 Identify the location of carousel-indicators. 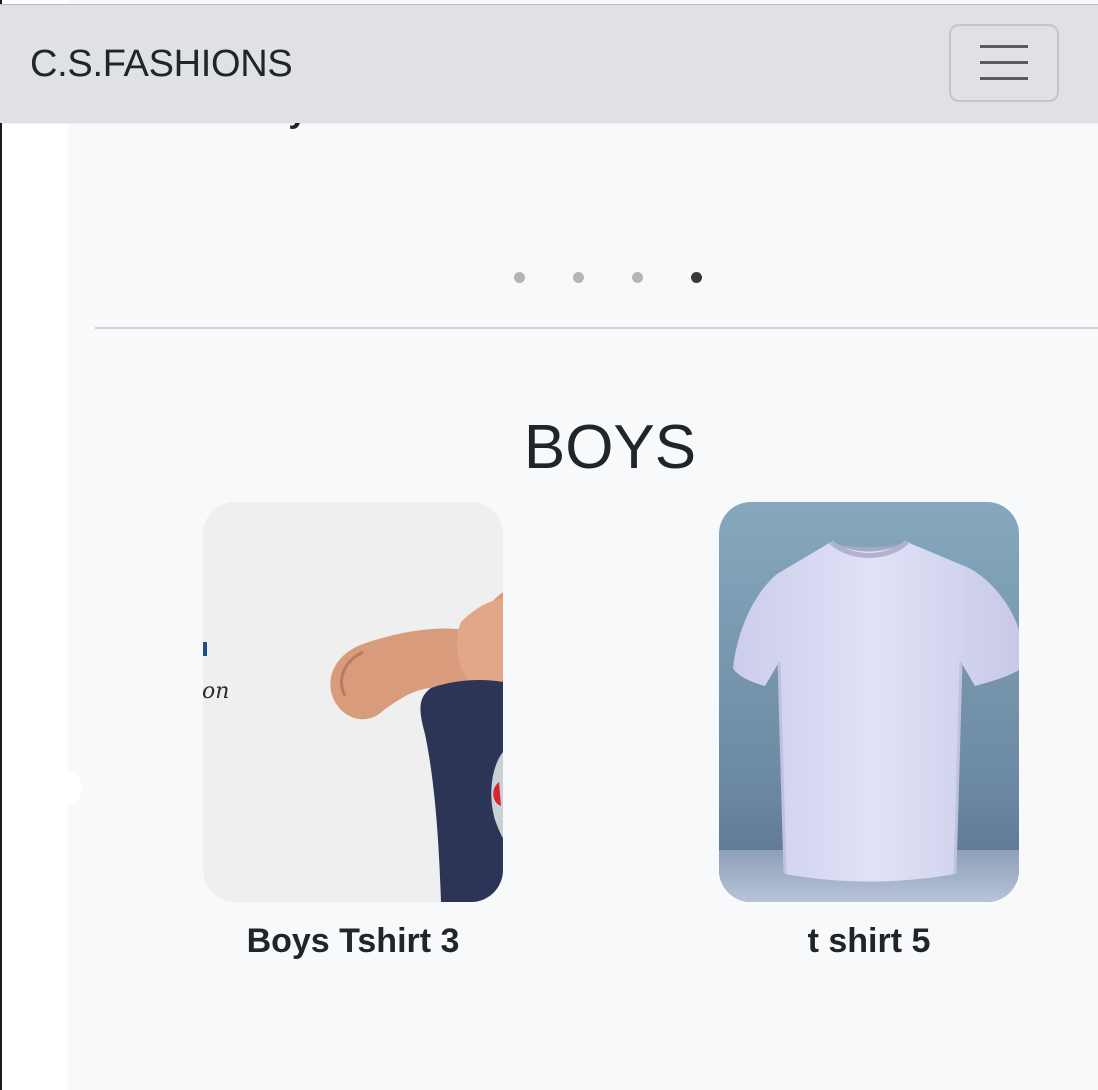
(608, 277).